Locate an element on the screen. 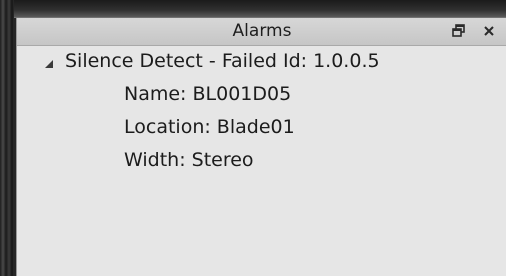 This screenshot has width=506, height=276. alarm-detail-location: Location: Blade01 is located at coordinates (209, 127).